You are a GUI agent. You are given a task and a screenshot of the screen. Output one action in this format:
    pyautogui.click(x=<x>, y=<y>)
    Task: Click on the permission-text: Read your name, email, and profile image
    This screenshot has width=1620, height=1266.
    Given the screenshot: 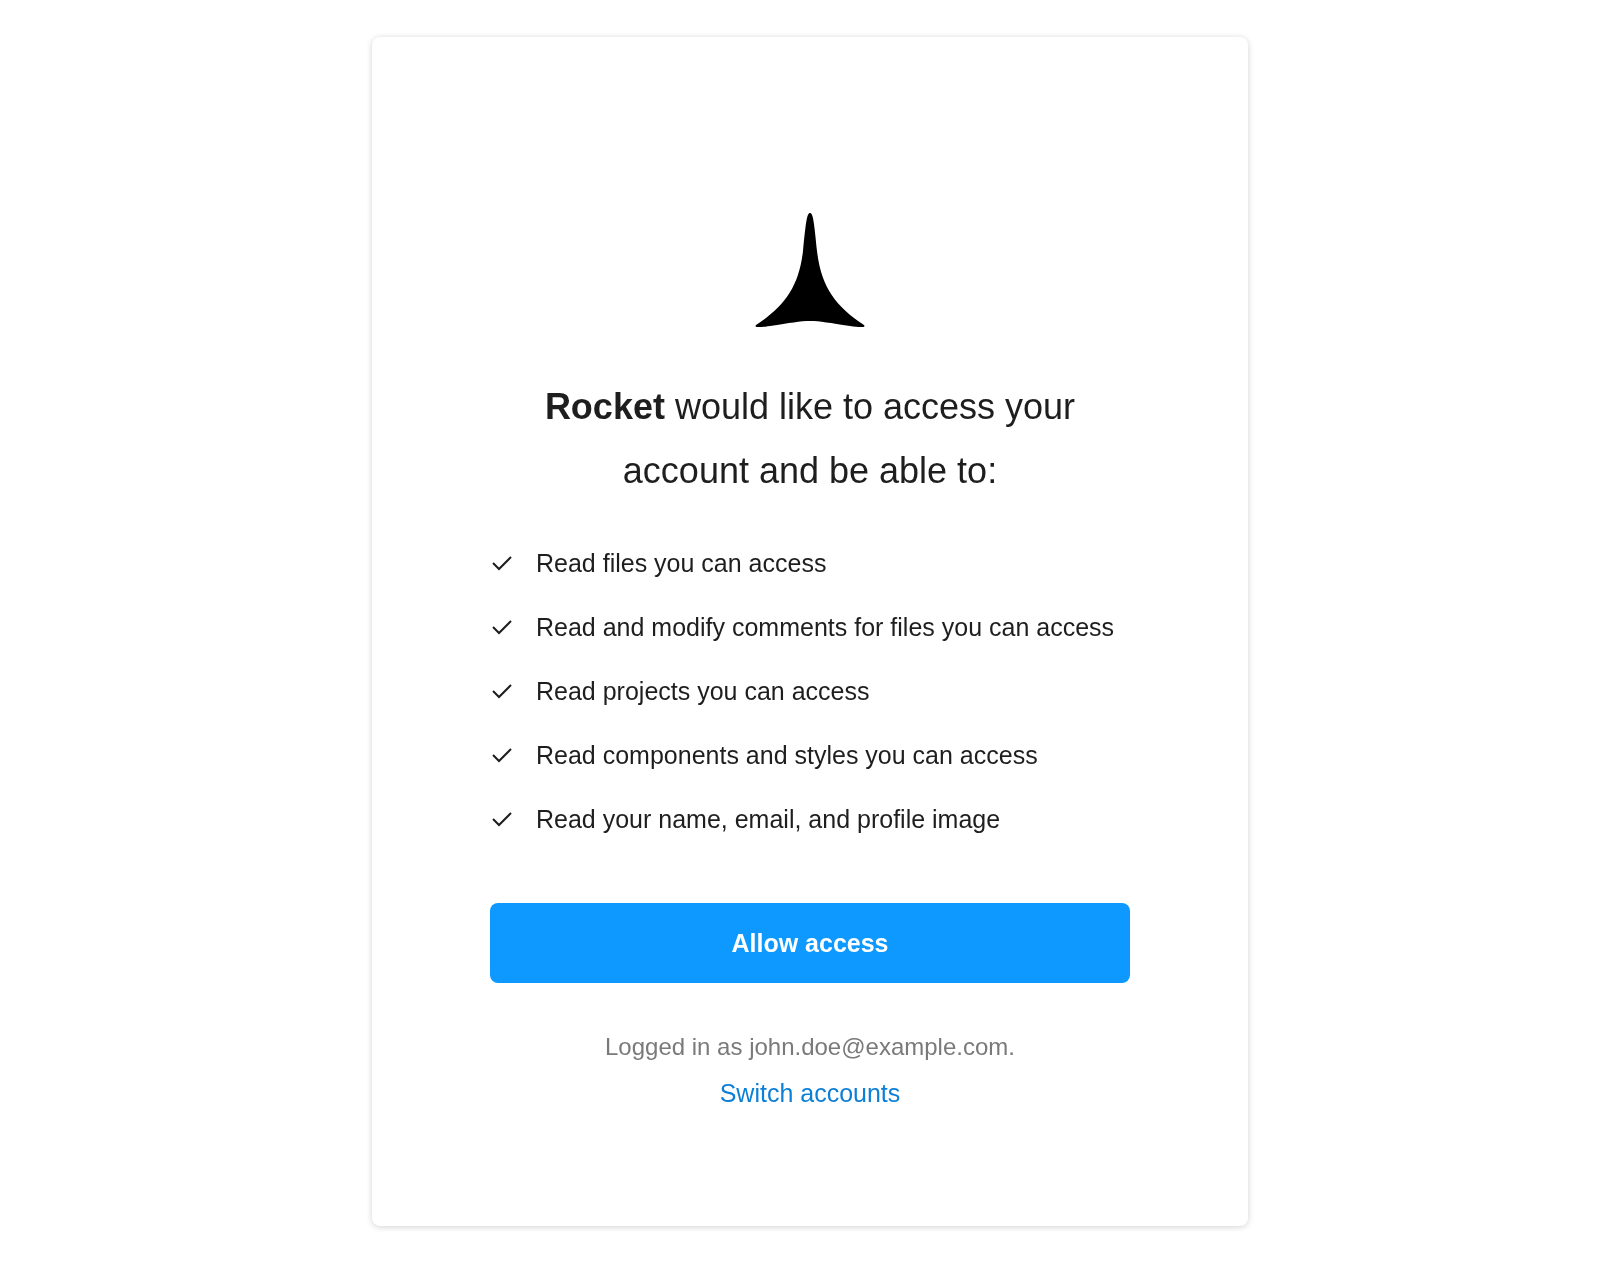 What is the action you would take?
    pyautogui.click(x=768, y=819)
    